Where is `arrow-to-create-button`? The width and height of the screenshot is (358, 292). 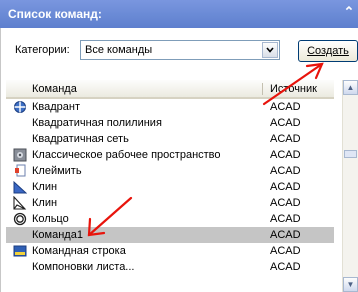
arrow-to-create-button is located at coordinates (293, 84).